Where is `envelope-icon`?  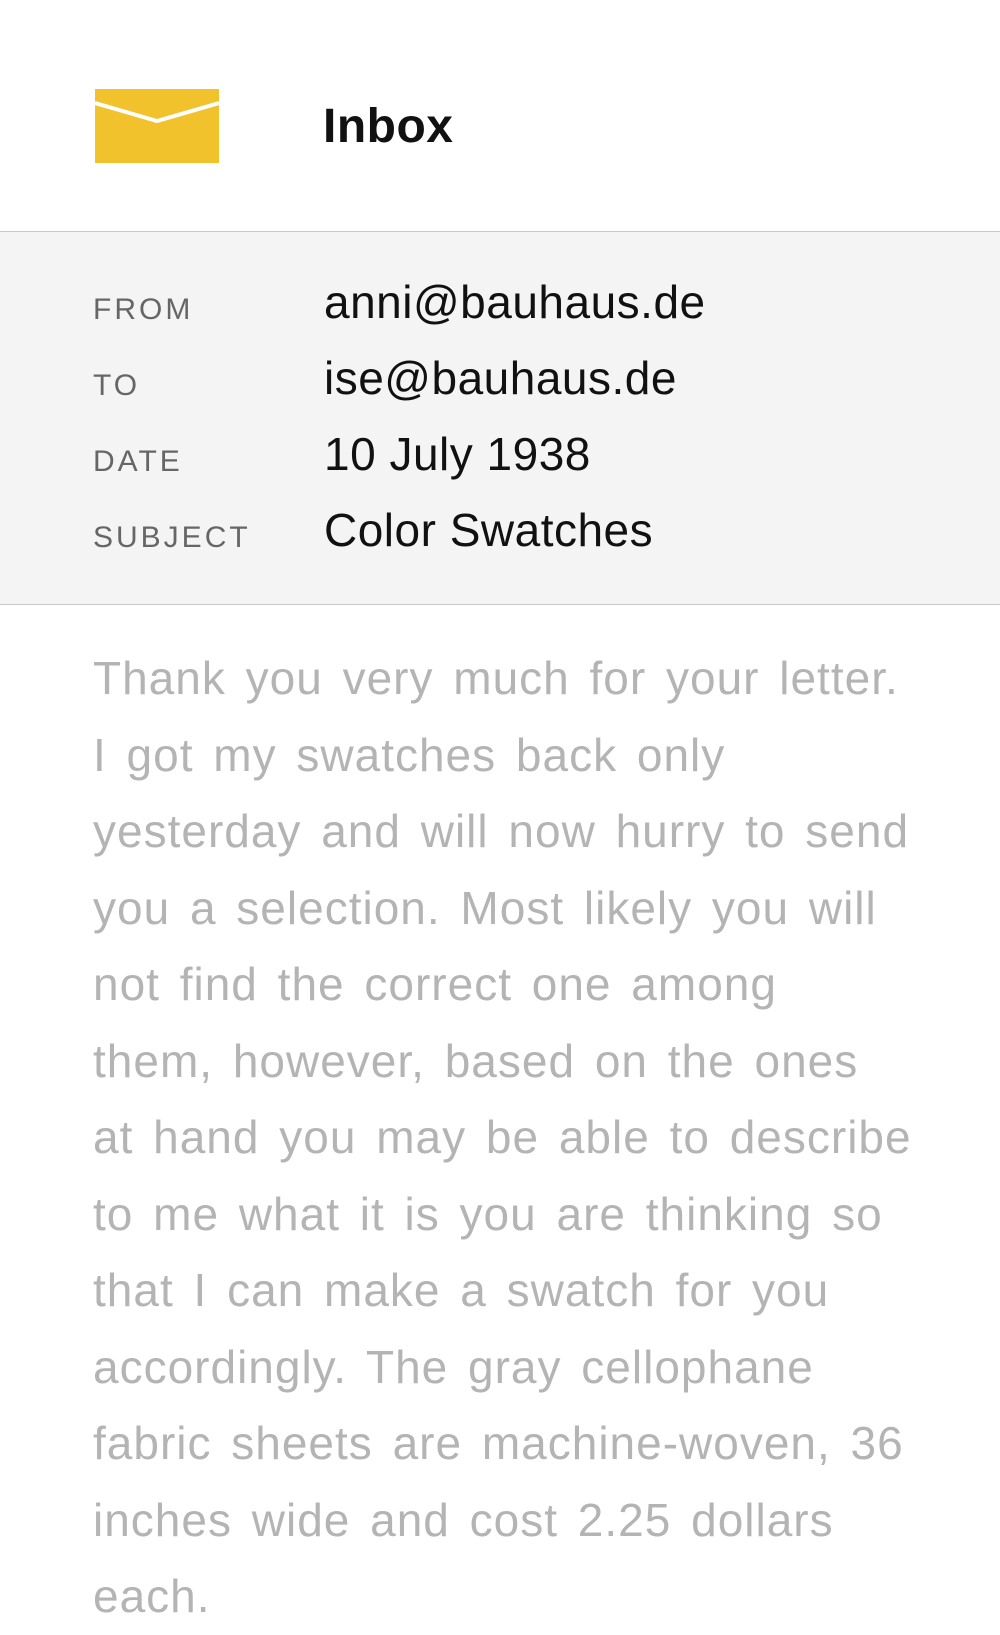 envelope-icon is located at coordinates (157, 126).